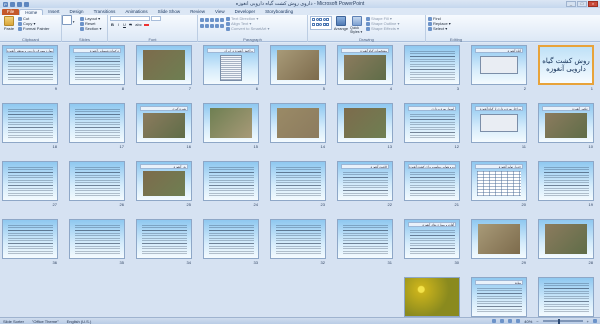 The width and height of the screenshot is (600, 324). I want to click on slide-thumbnail: آفات و بیماری های آنغوزه 30, so click(432, 242).